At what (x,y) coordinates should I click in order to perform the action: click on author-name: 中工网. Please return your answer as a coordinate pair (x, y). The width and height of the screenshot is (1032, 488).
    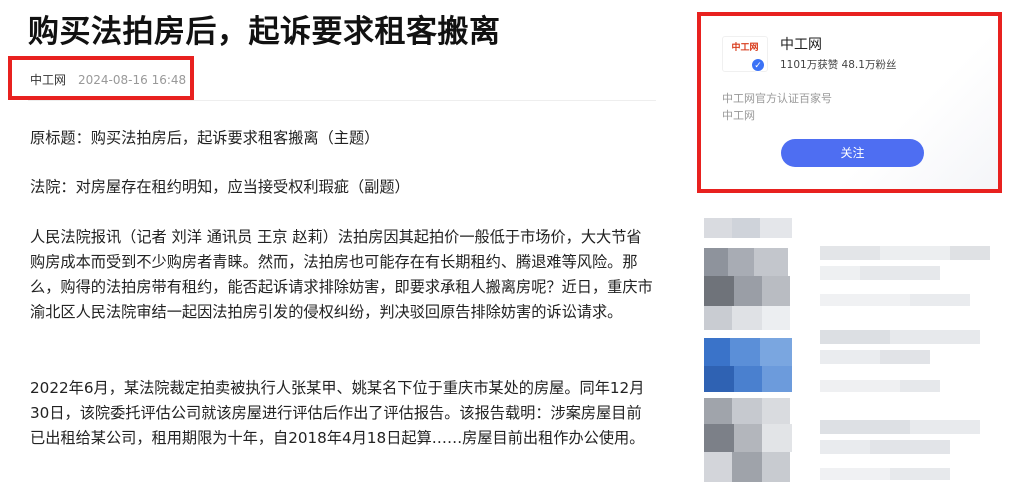
    Looking at the image, I should click on (801, 44).